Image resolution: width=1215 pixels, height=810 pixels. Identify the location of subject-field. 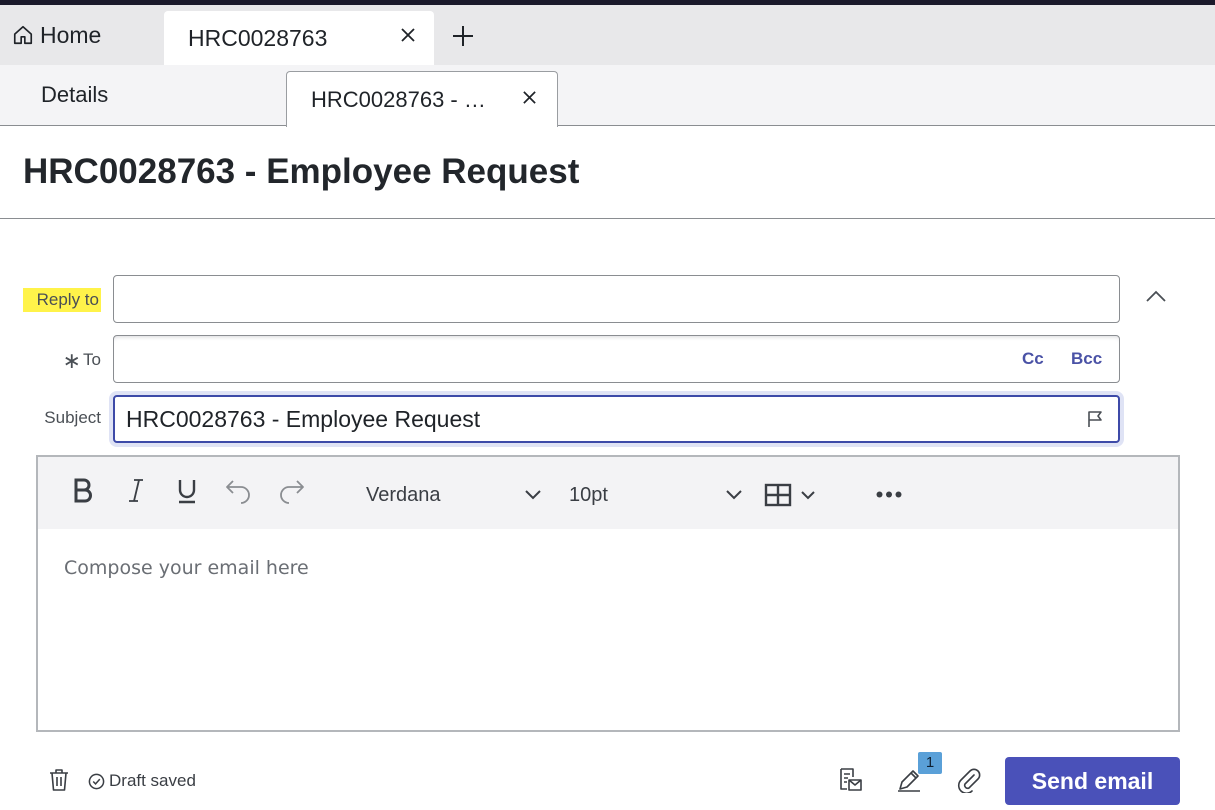
(616, 419).